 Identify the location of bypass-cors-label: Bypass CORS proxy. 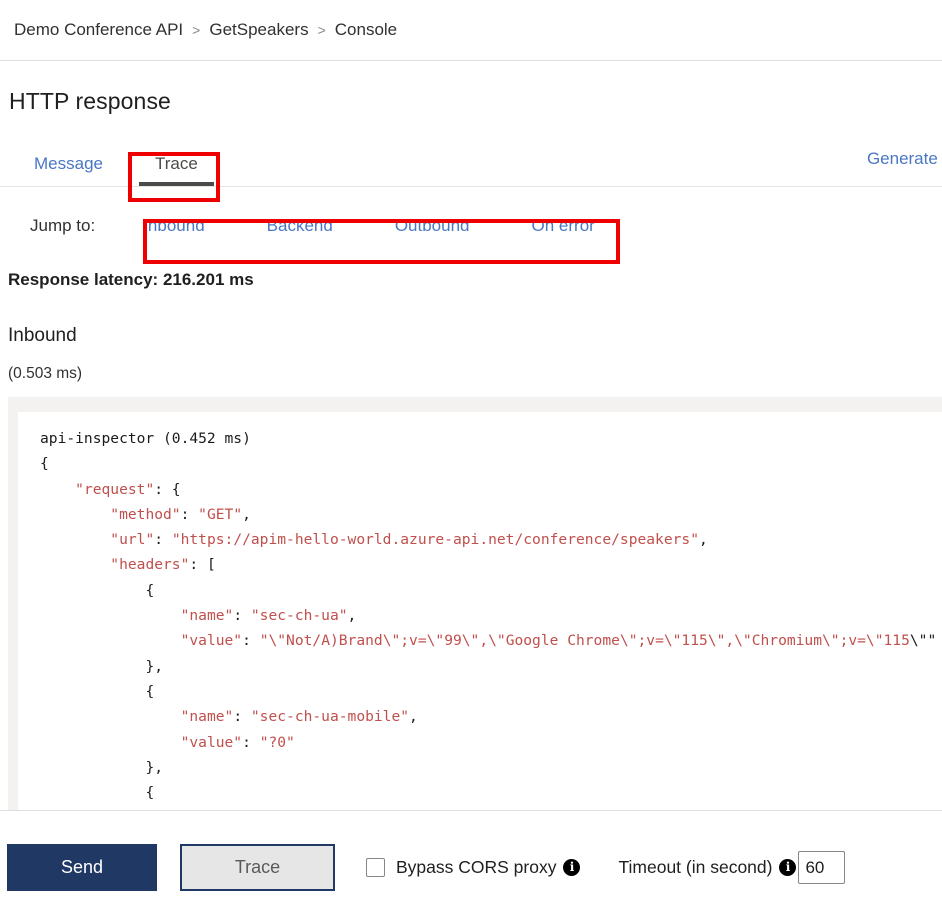
(476, 867).